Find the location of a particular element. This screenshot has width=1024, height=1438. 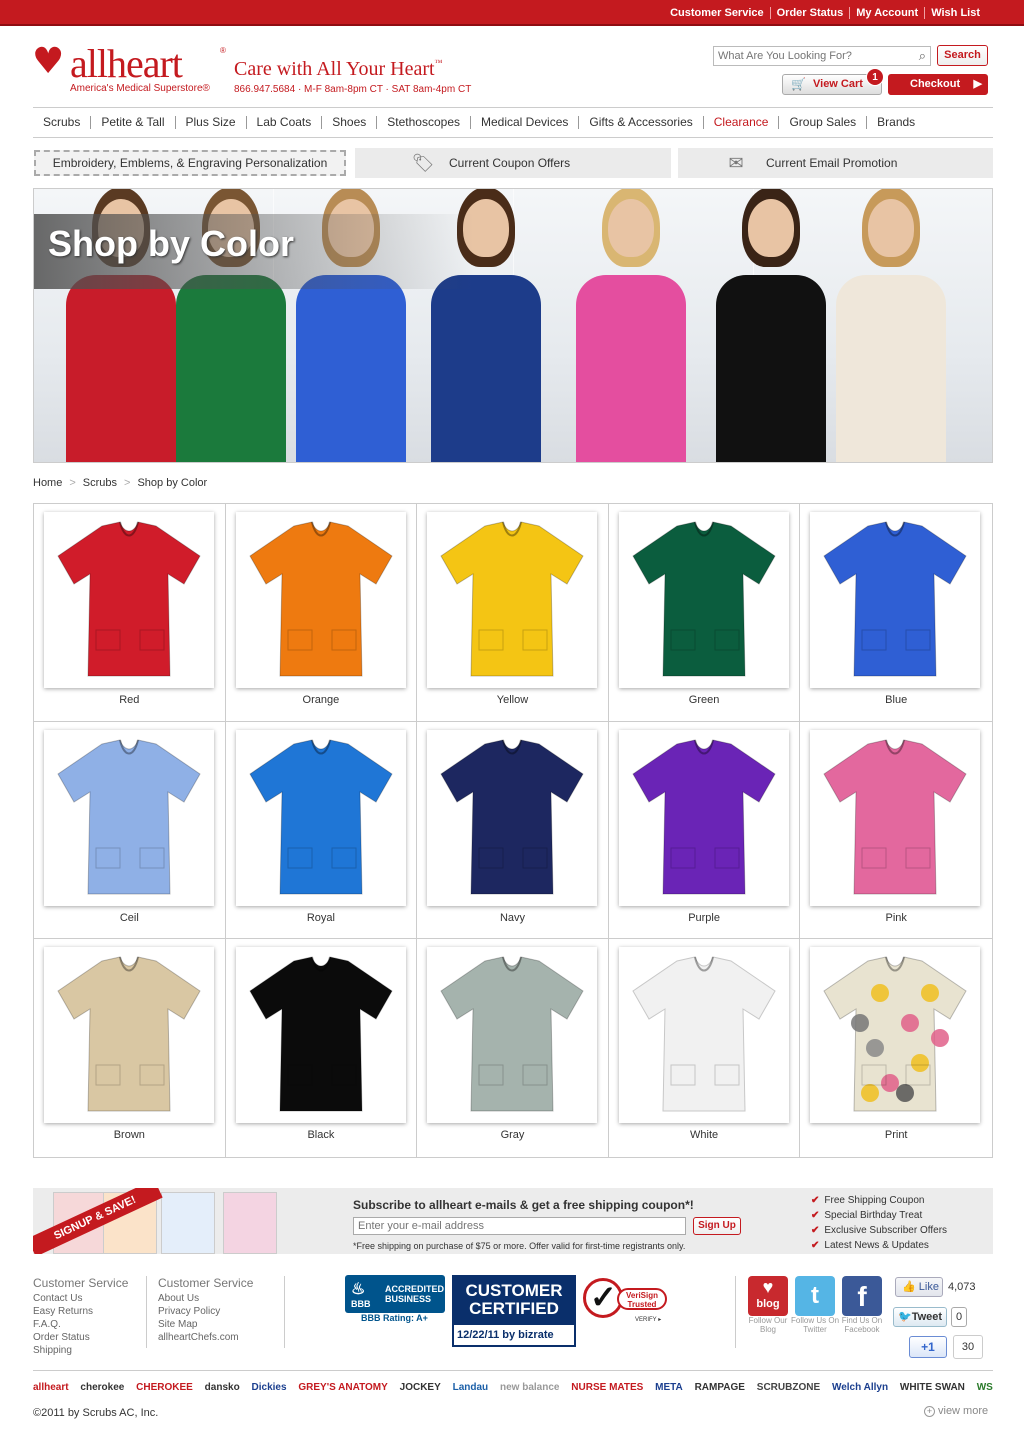

swatch-label: Print is located at coordinates (896, 1135).